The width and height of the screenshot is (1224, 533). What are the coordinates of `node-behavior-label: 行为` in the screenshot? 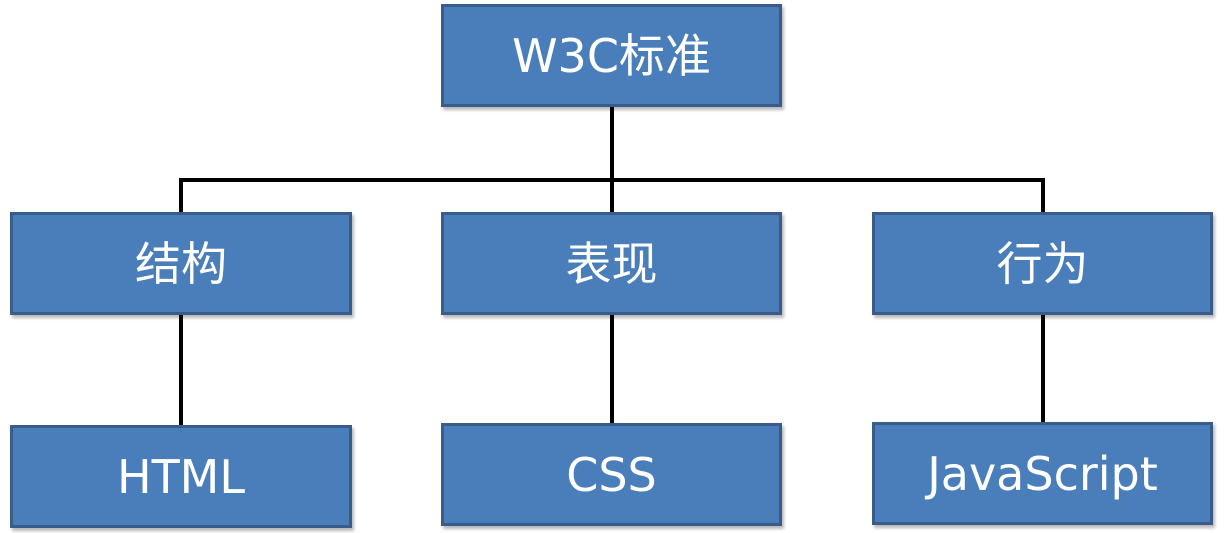 It's located at (1042, 263).